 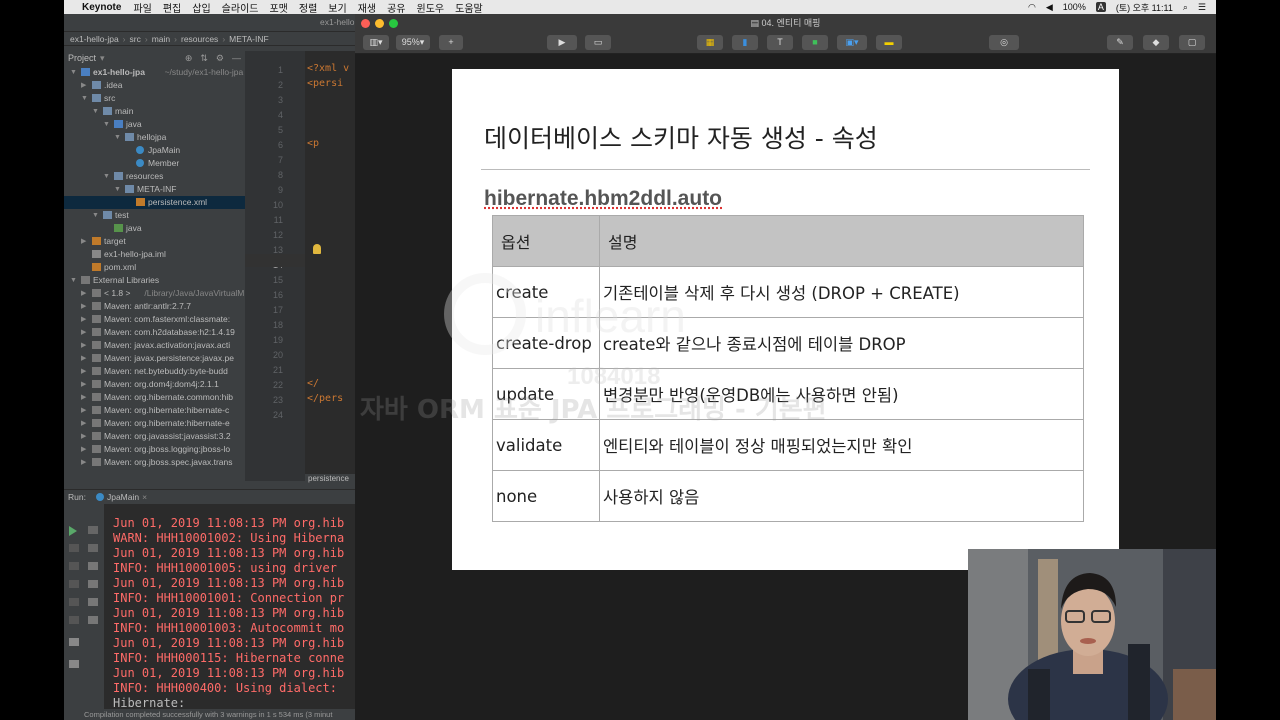 What do you see at coordinates (144, 497) in the screenshot?
I see `close-icon: ×` at bounding box center [144, 497].